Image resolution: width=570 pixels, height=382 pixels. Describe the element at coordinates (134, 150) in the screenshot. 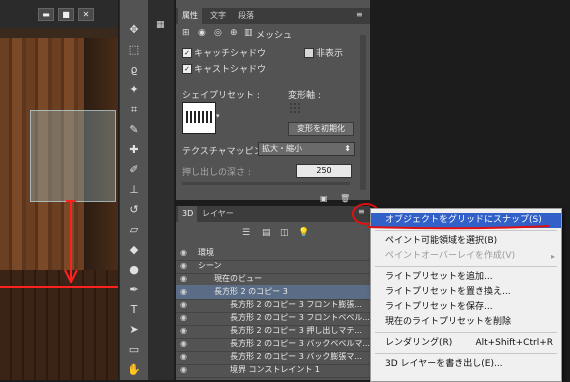

I see `healing-brush-tool-icon: ✚` at that location.